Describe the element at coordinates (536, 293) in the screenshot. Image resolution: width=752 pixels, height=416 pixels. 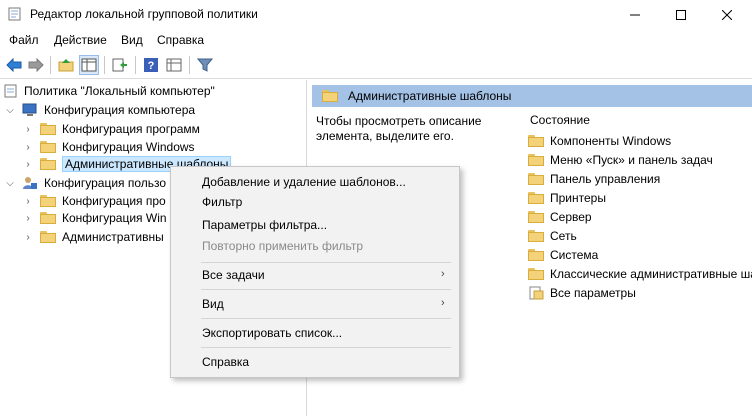
I see `settings-page-icon` at that location.